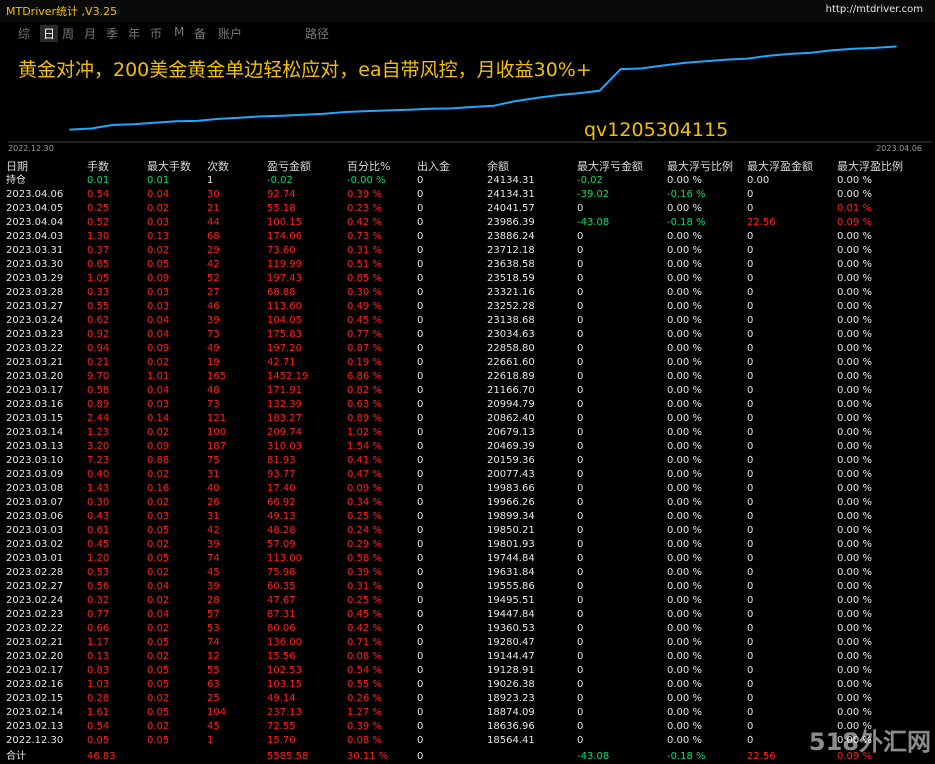 This screenshot has height=764, width=935. Describe the element at coordinates (289, 167) in the screenshot. I see `column-header-4: 盈亏金额` at that location.